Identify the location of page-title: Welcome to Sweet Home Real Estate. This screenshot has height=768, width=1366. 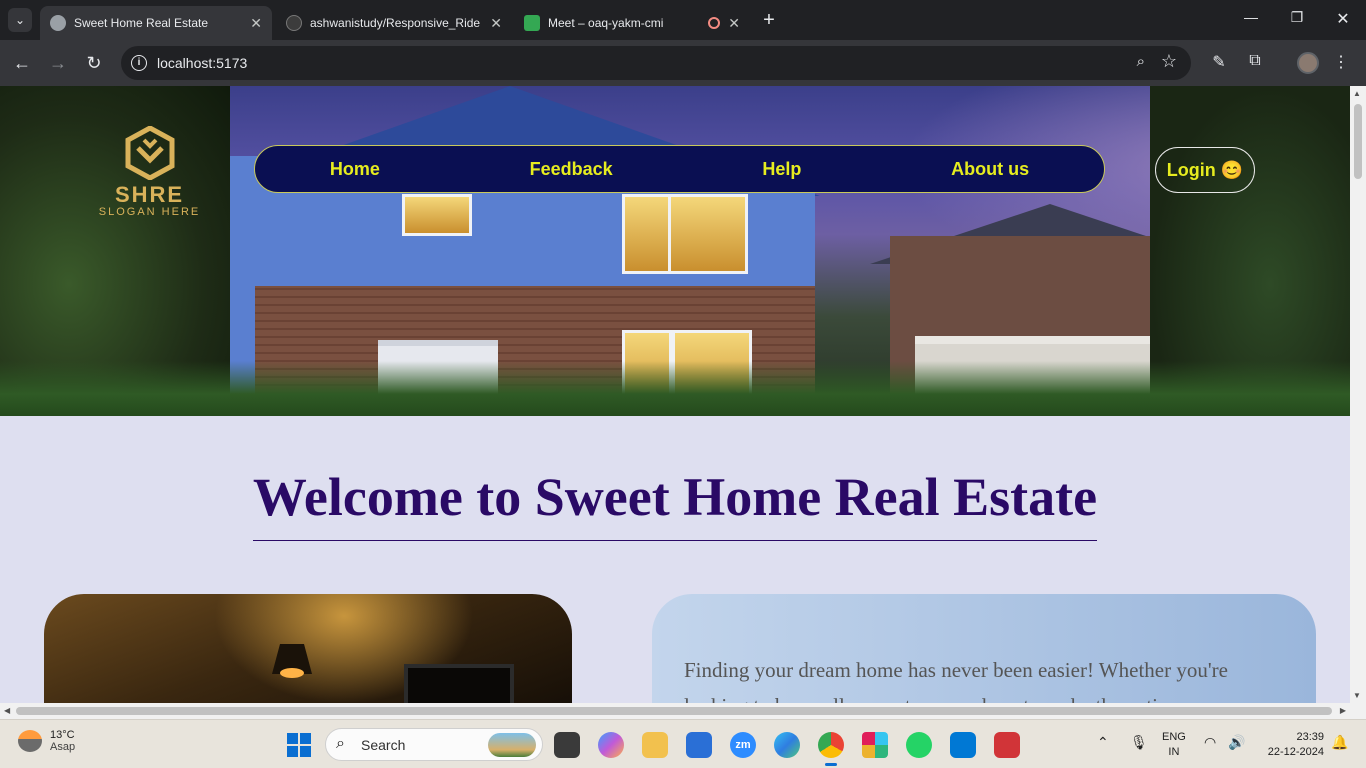
(675, 503).